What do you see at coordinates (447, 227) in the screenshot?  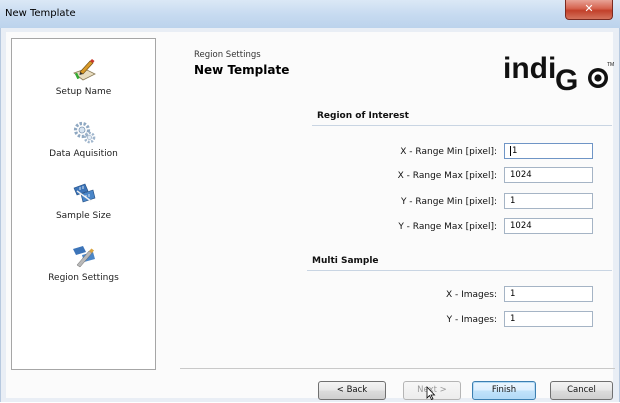 I see `y-range-max-label: Y - Range Max [pixel]:` at bounding box center [447, 227].